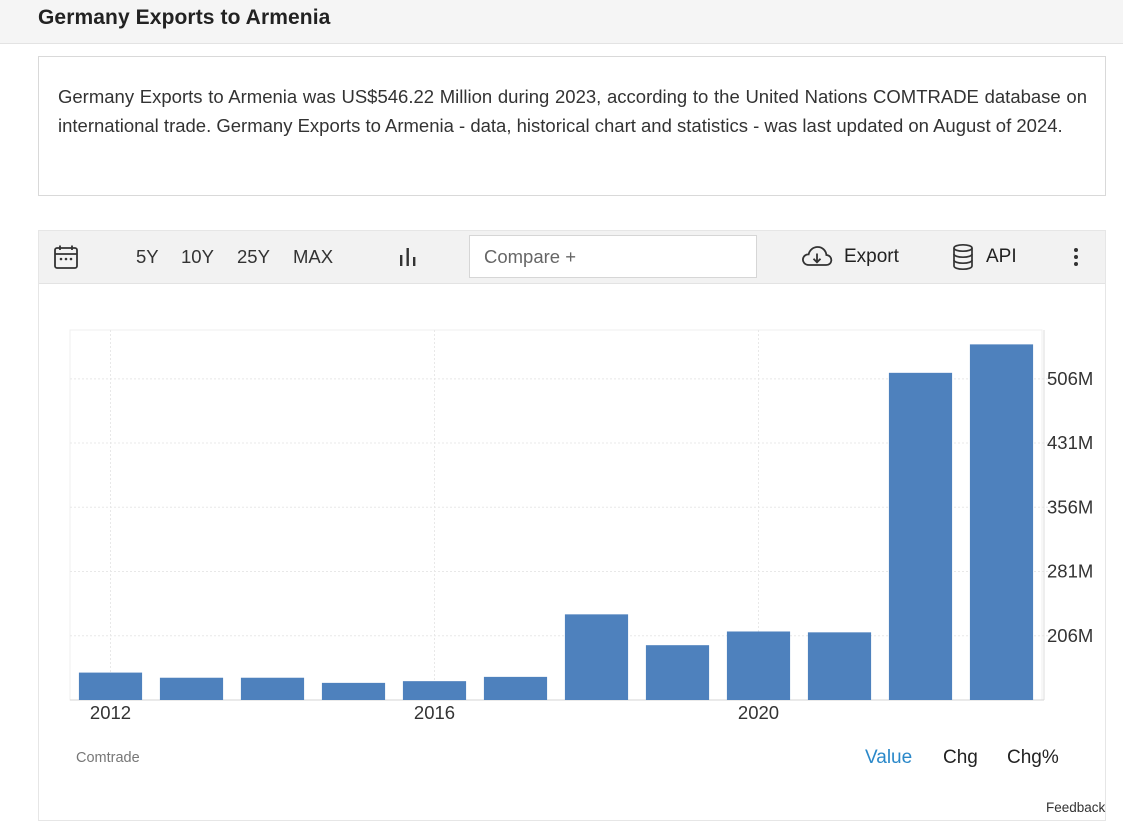 The width and height of the screenshot is (1123, 838). What do you see at coordinates (758, 665) in the screenshot?
I see `bar-2020` at bounding box center [758, 665].